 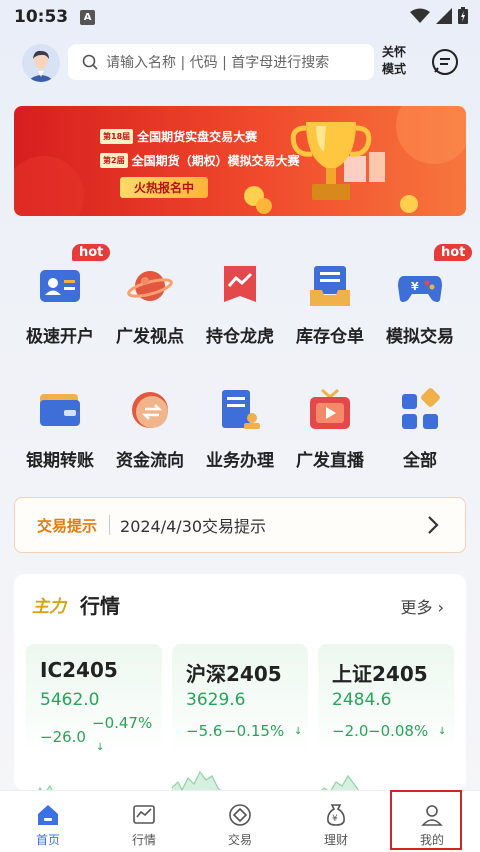 I want to click on signal-icon, so click(x=444, y=15).